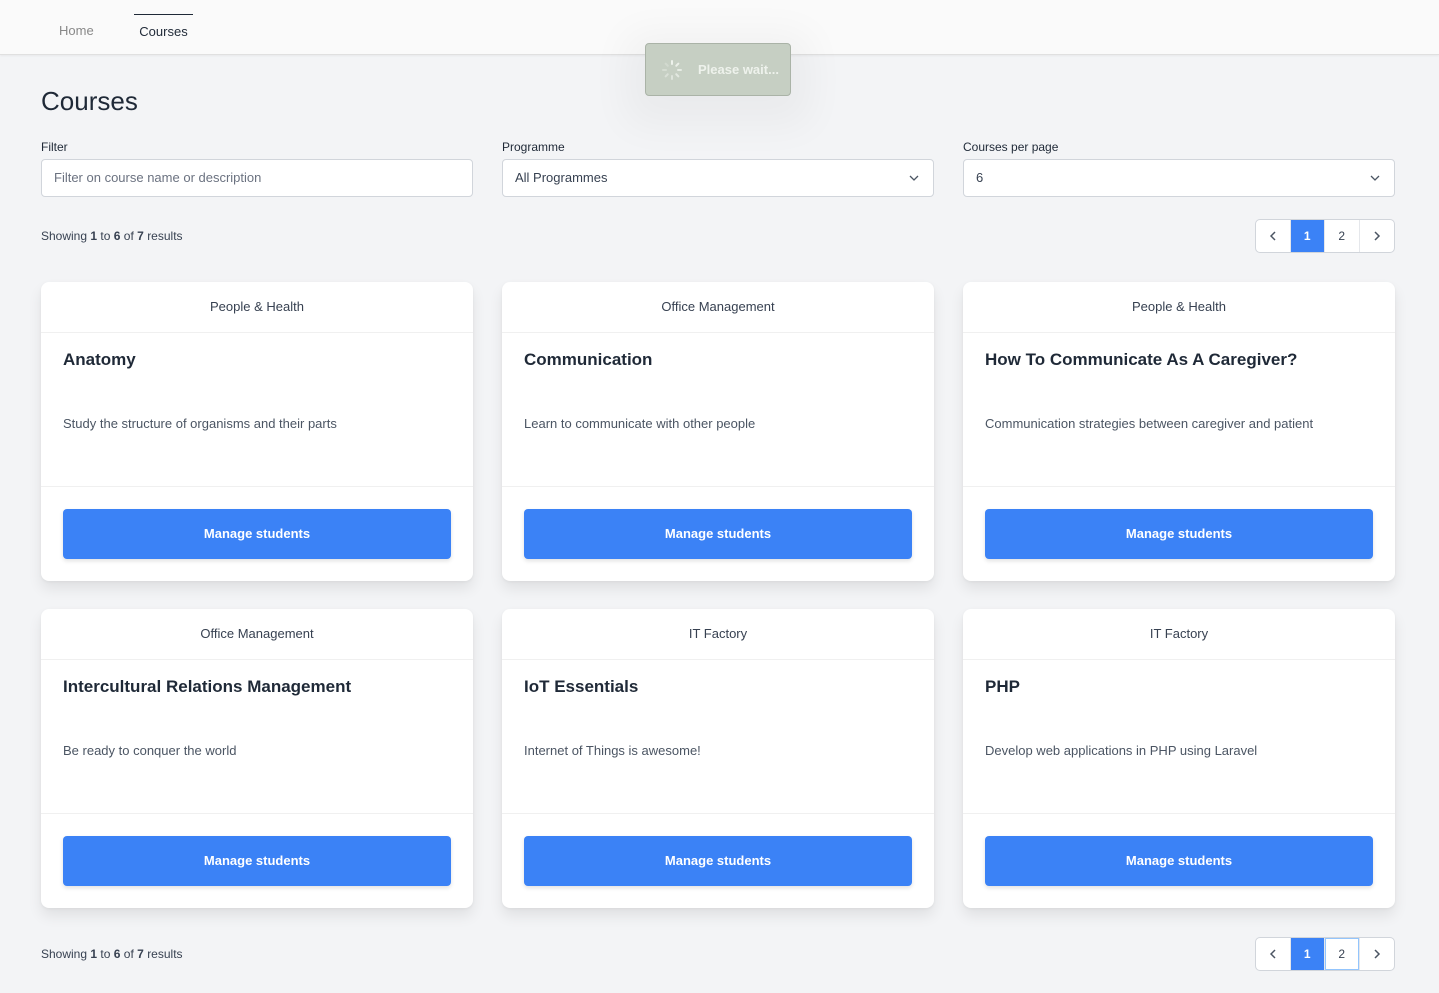 This screenshot has height=993, width=1439. Describe the element at coordinates (158, 177) in the screenshot. I see `filter-placeholder: Filter on course name or description` at that location.